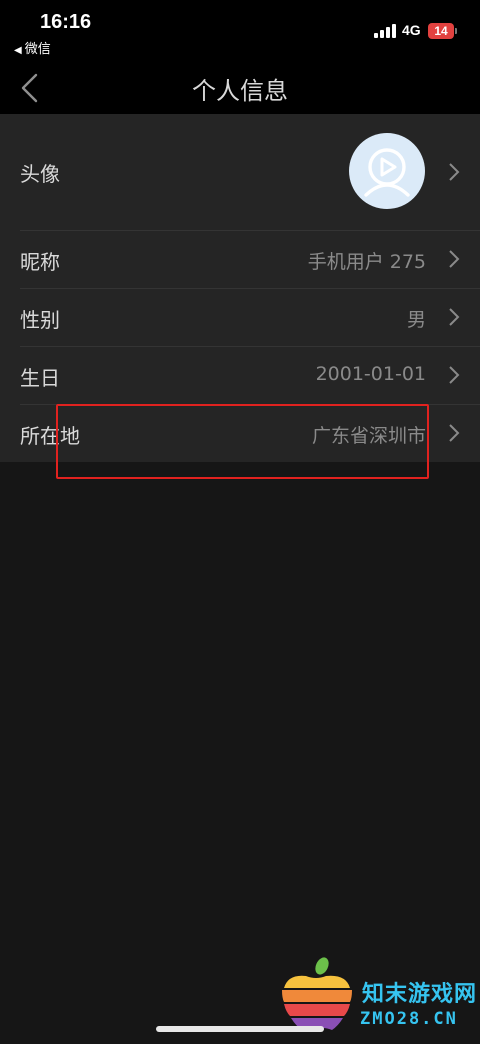 Image resolution: width=480 pixels, height=1044 pixels. What do you see at coordinates (18, 50) in the screenshot?
I see `back-triangle-icon: ◀` at bounding box center [18, 50].